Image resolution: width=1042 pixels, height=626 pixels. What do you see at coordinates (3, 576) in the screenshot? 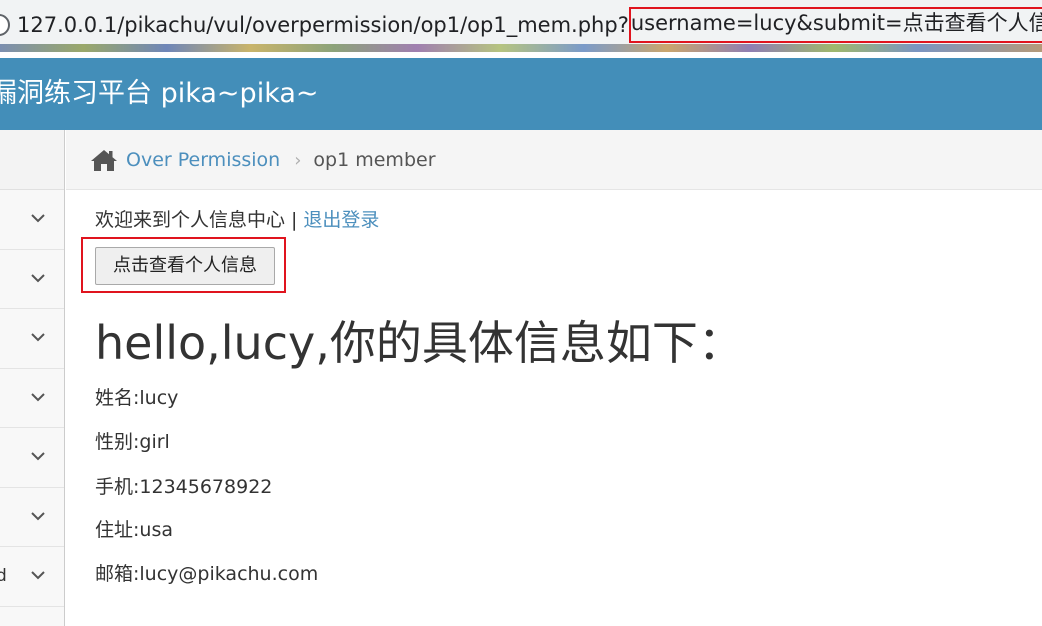
I see `sidebar-item-label: d` at bounding box center [3, 576].